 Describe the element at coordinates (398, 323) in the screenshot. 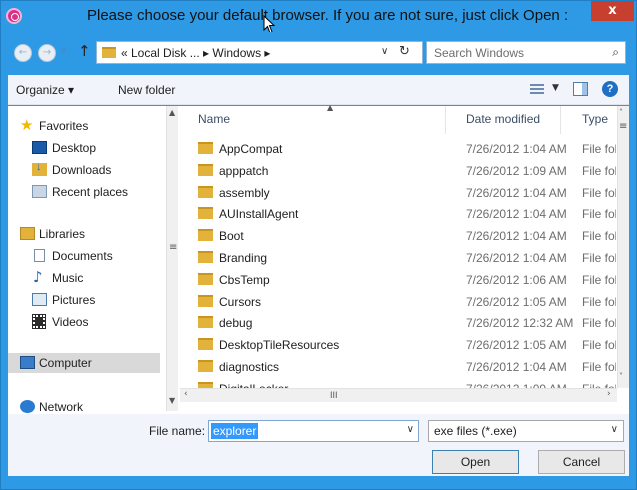

I see `table-row: debug 7/26/2012 12:32 AM File fol` at that location.